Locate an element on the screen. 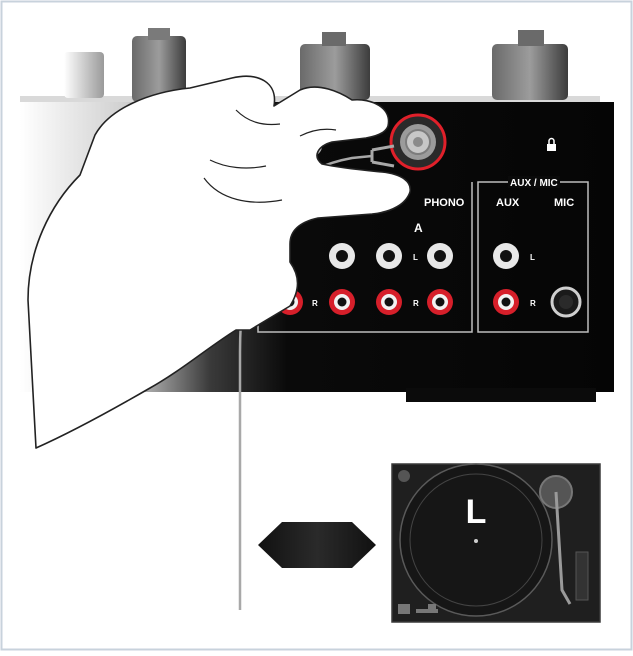 The width and height of the screenshot is (633, 656). aux-label: AUX is located at coordinates (508, 203).